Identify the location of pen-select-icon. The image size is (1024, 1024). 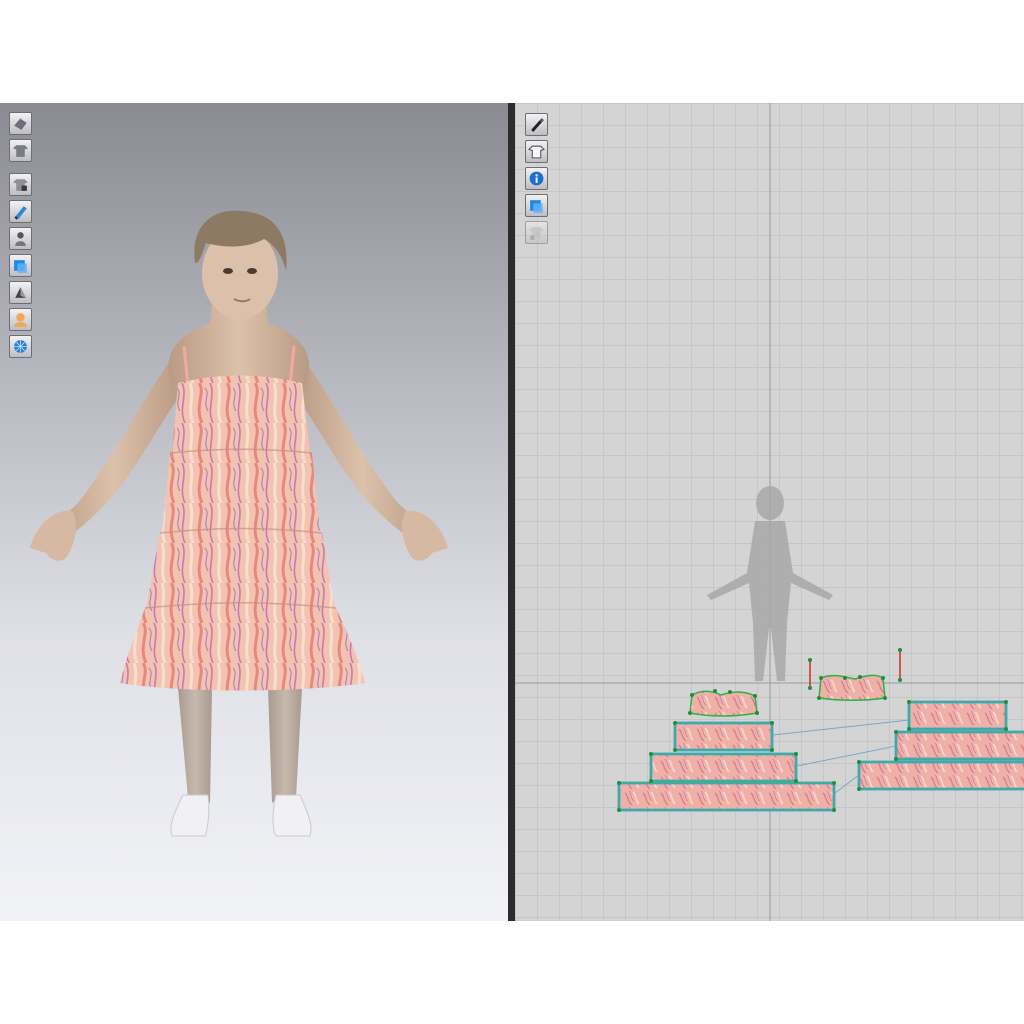
(536, 124).